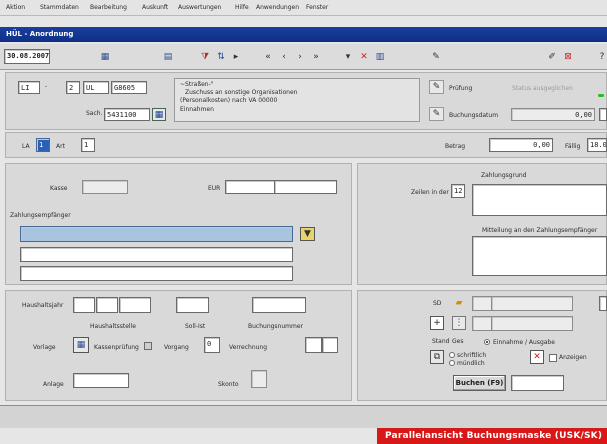 The height and width of the screenshot is (444, 607). I want to click on skonto-label: Skonto, so click(228, 384).